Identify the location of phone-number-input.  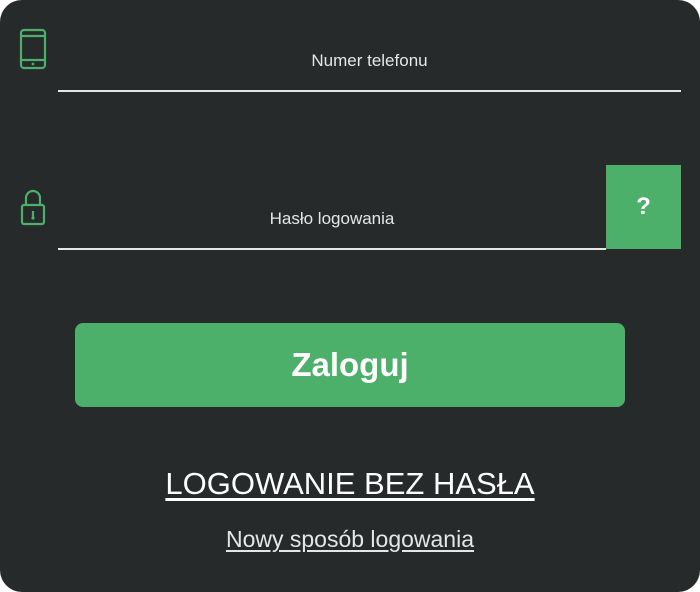
(369, 62).